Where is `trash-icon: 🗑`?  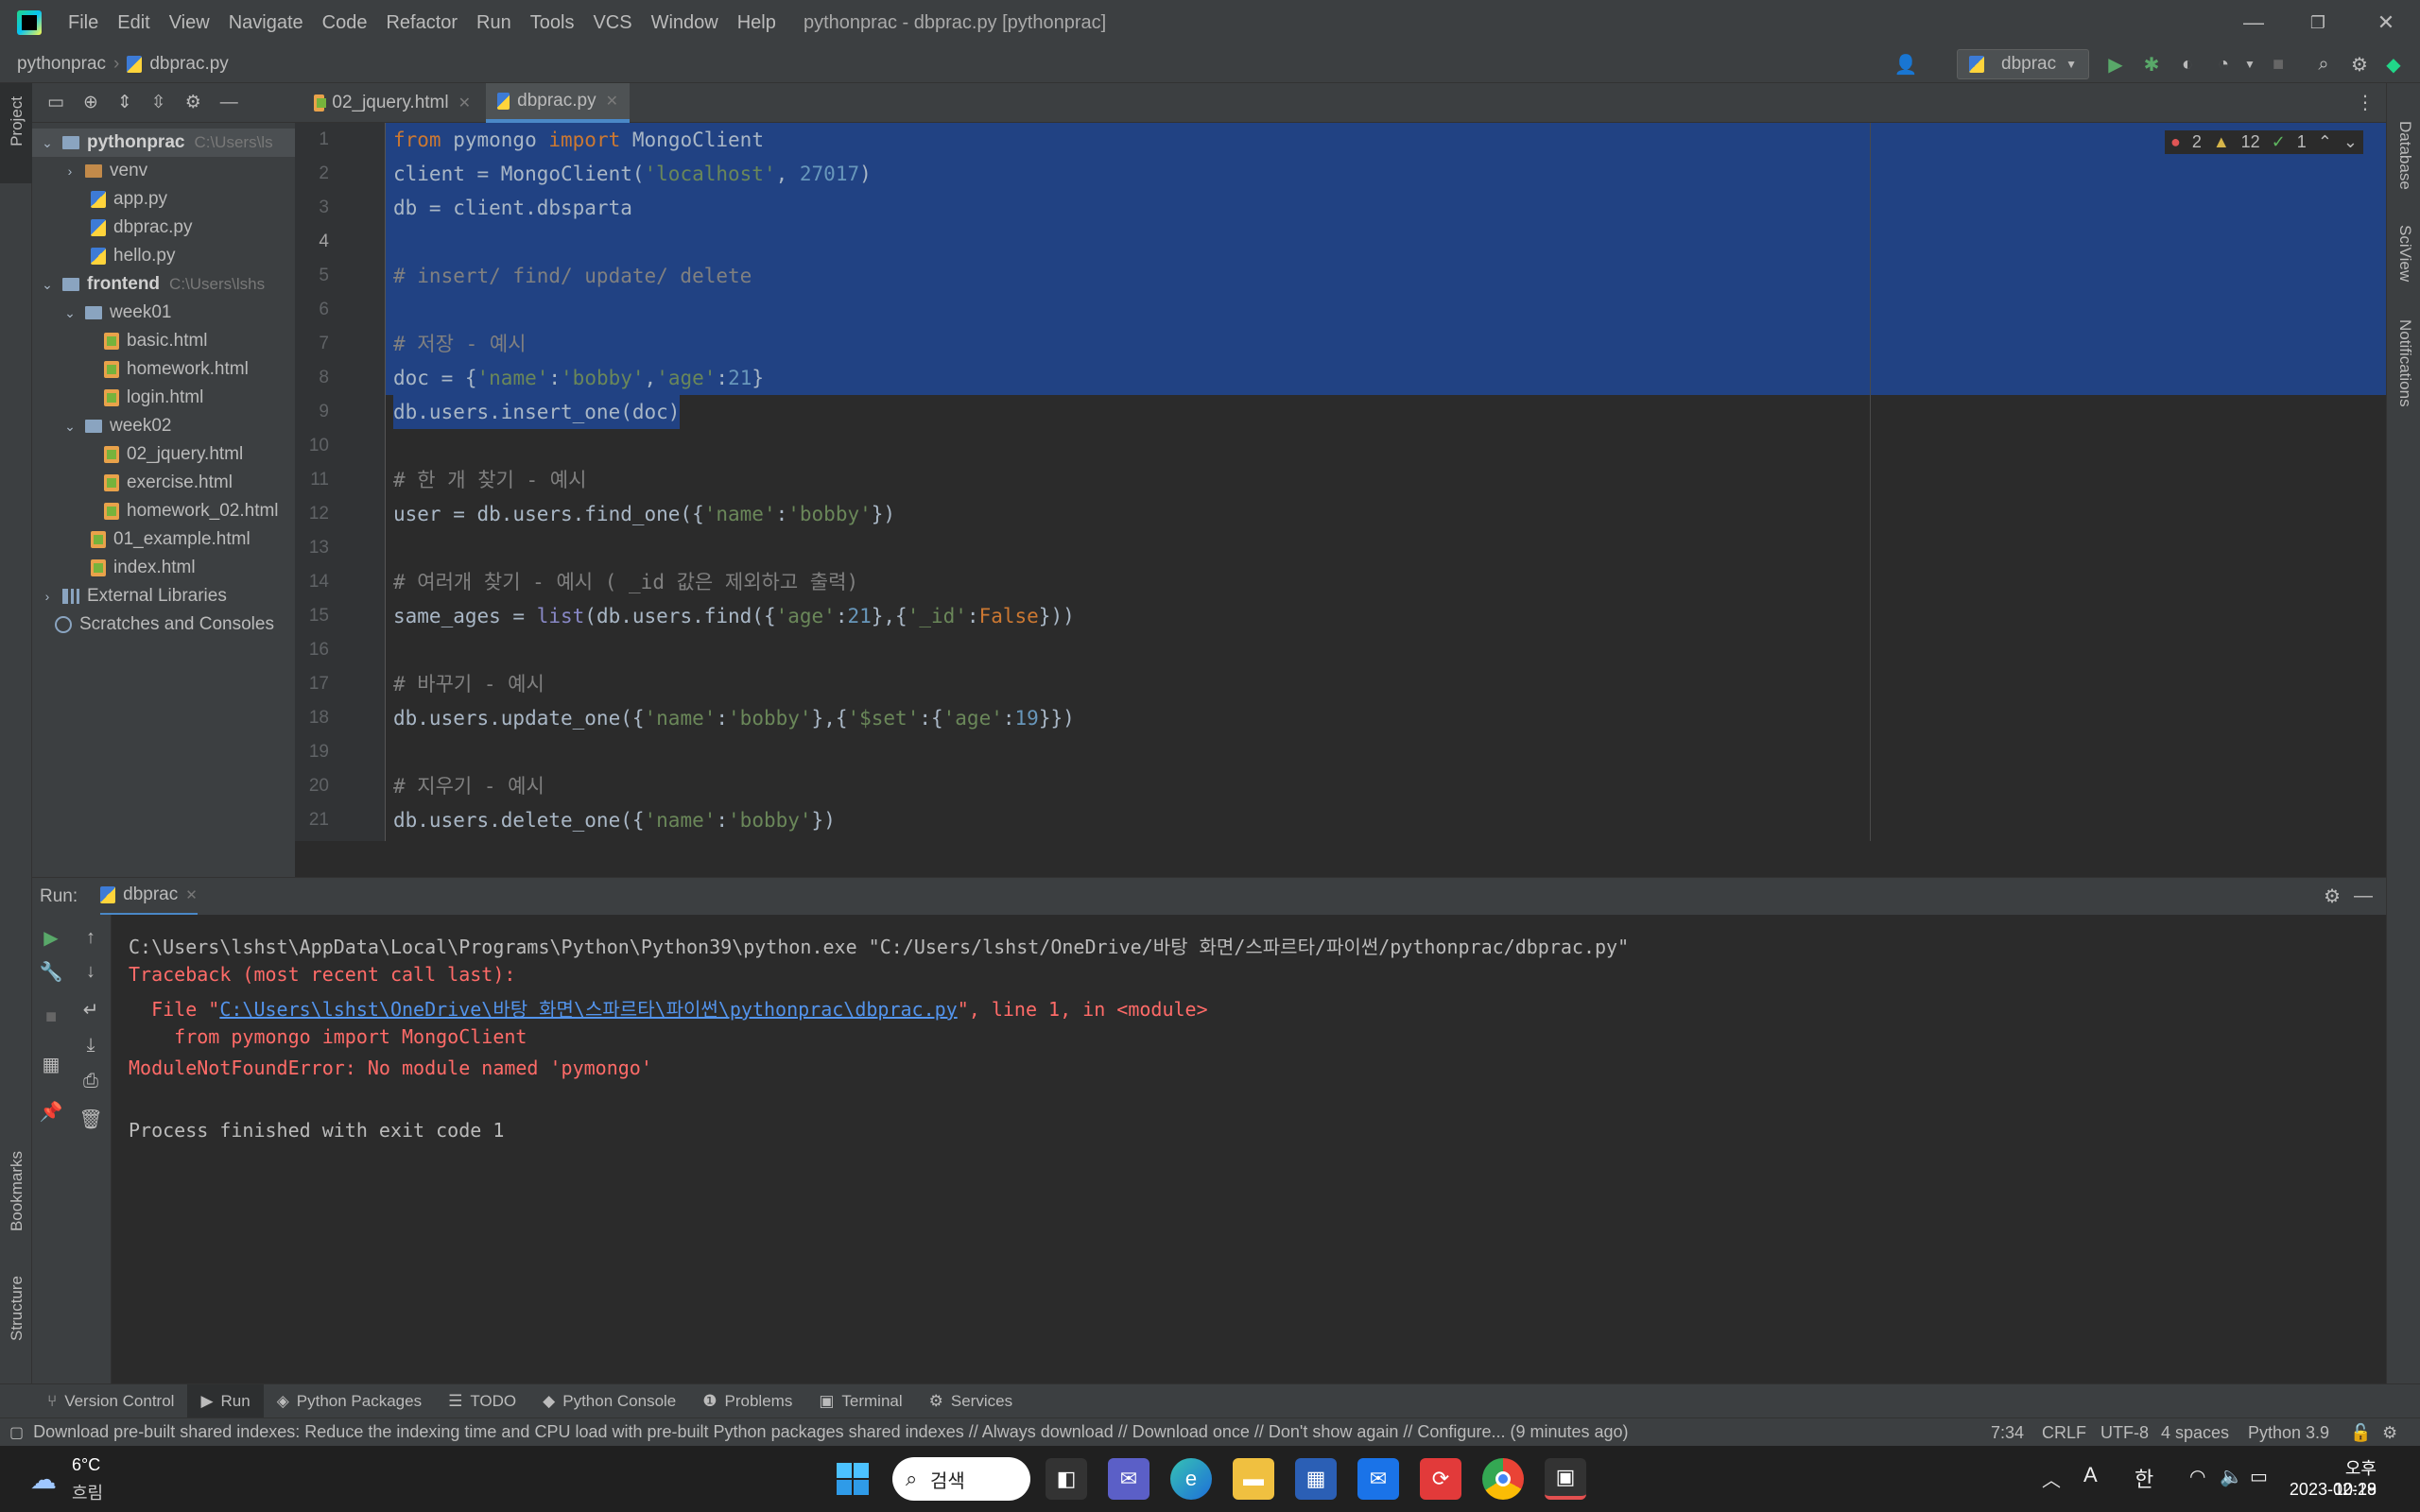 trash-icon: 🗑 is located at coordinates (90, 1119).